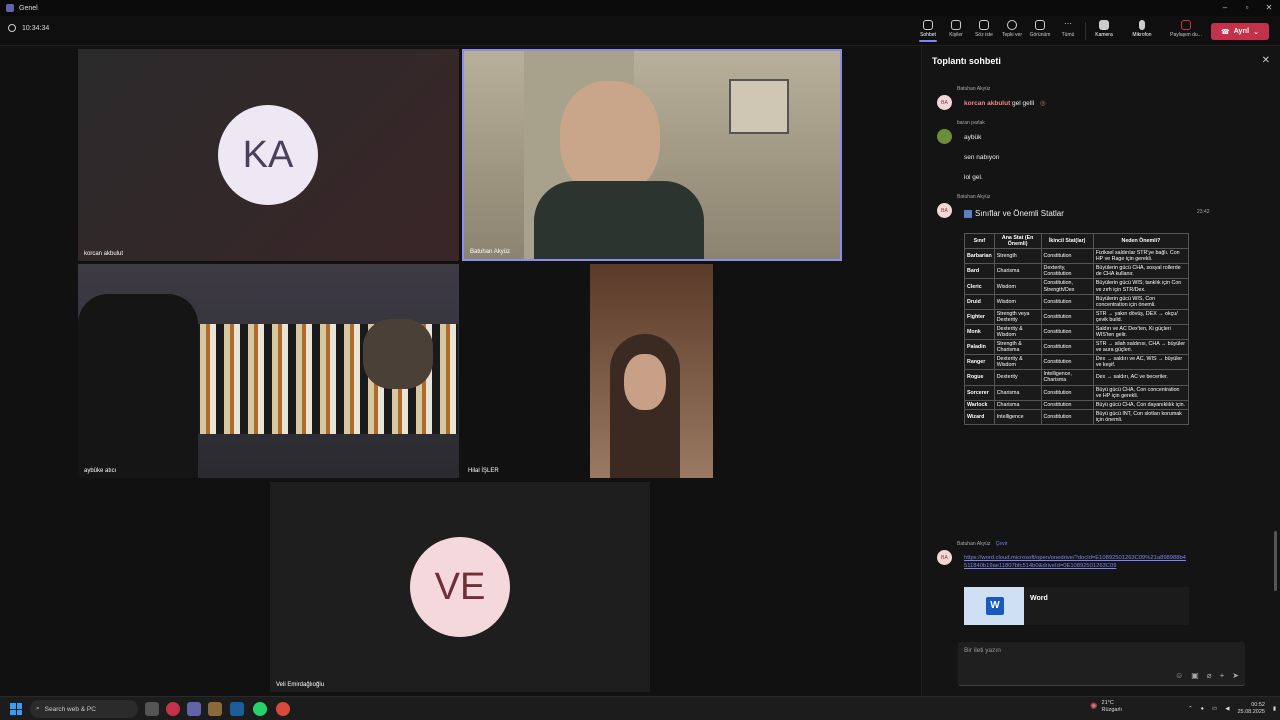  What do you see at coordinates (84, 709) in the screenshot?
I see `taskbar-search: ⌕ Search web & PC` at bounding box center [84, 709].